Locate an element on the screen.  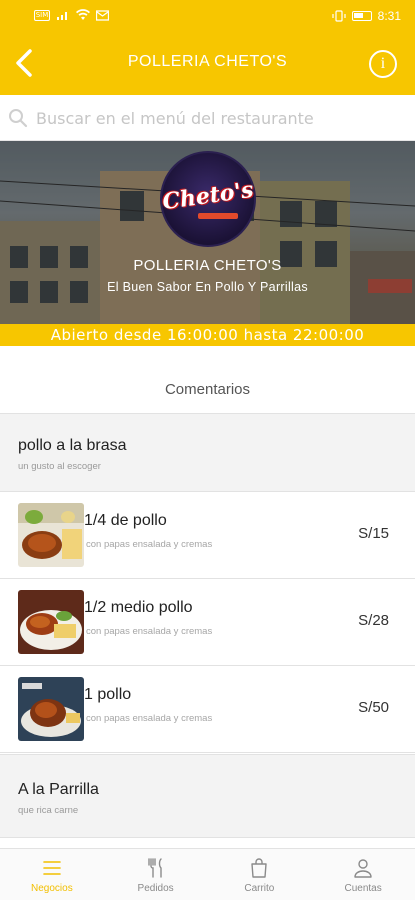
chevron-left-icon is located at coordinates (24, 63).